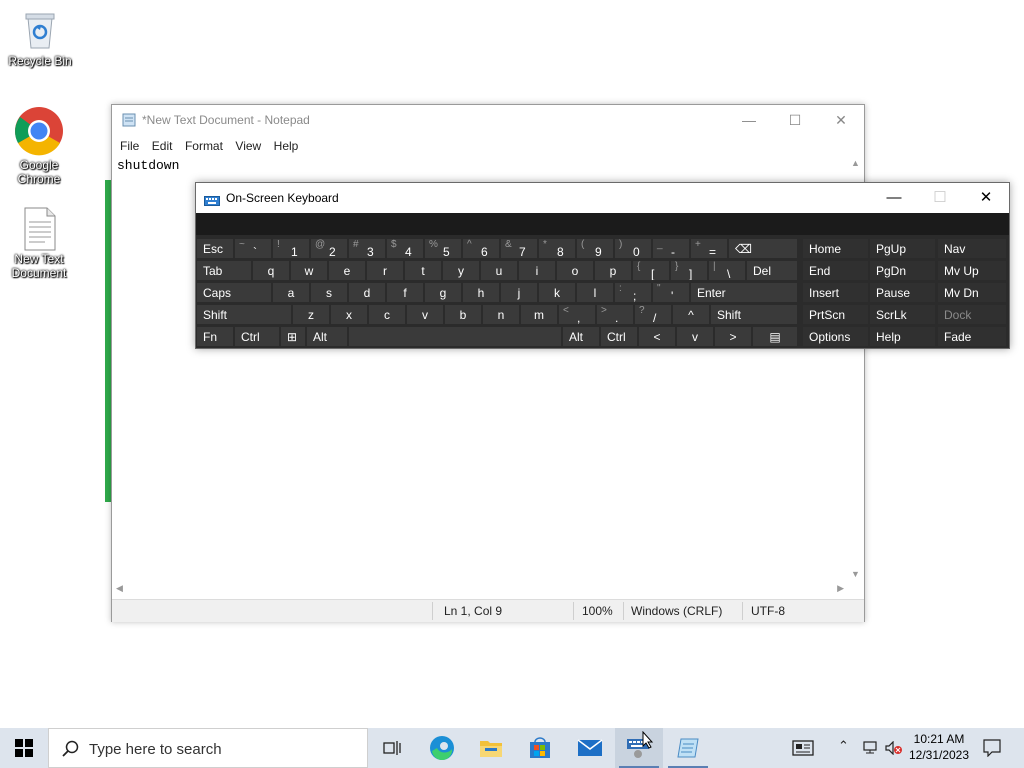 The image size is (1024, 768). I want to click on osk-key-row1-4: #3, so click(367, 248).